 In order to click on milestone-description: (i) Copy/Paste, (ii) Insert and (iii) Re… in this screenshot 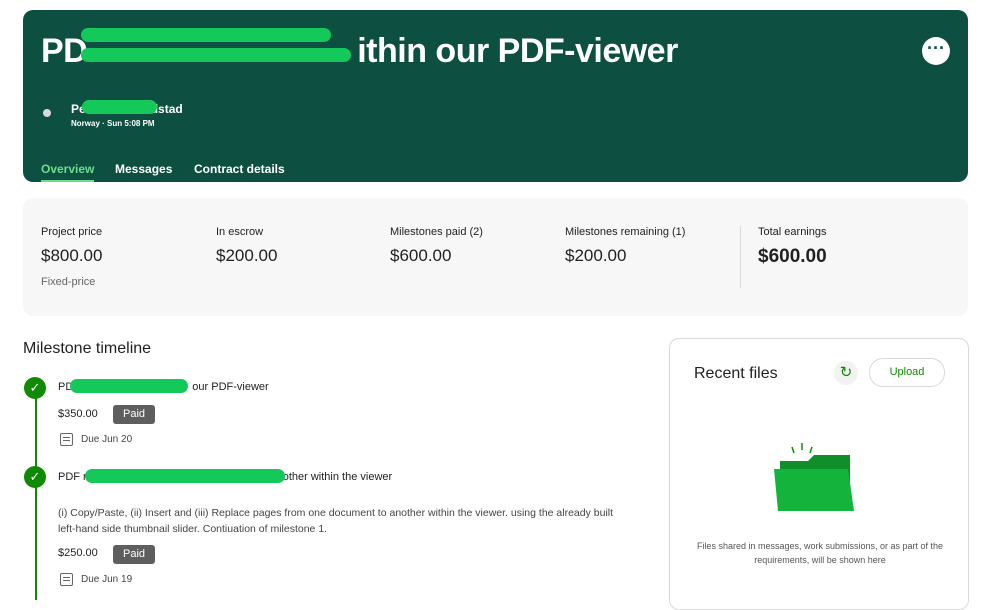, I will do `click(336, 521)`.